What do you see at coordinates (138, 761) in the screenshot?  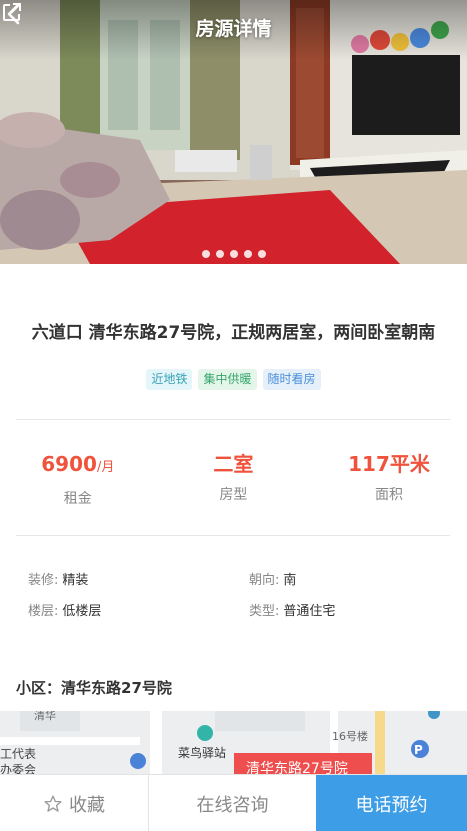 I see `parking-icon` at bounding box center [138, 761].